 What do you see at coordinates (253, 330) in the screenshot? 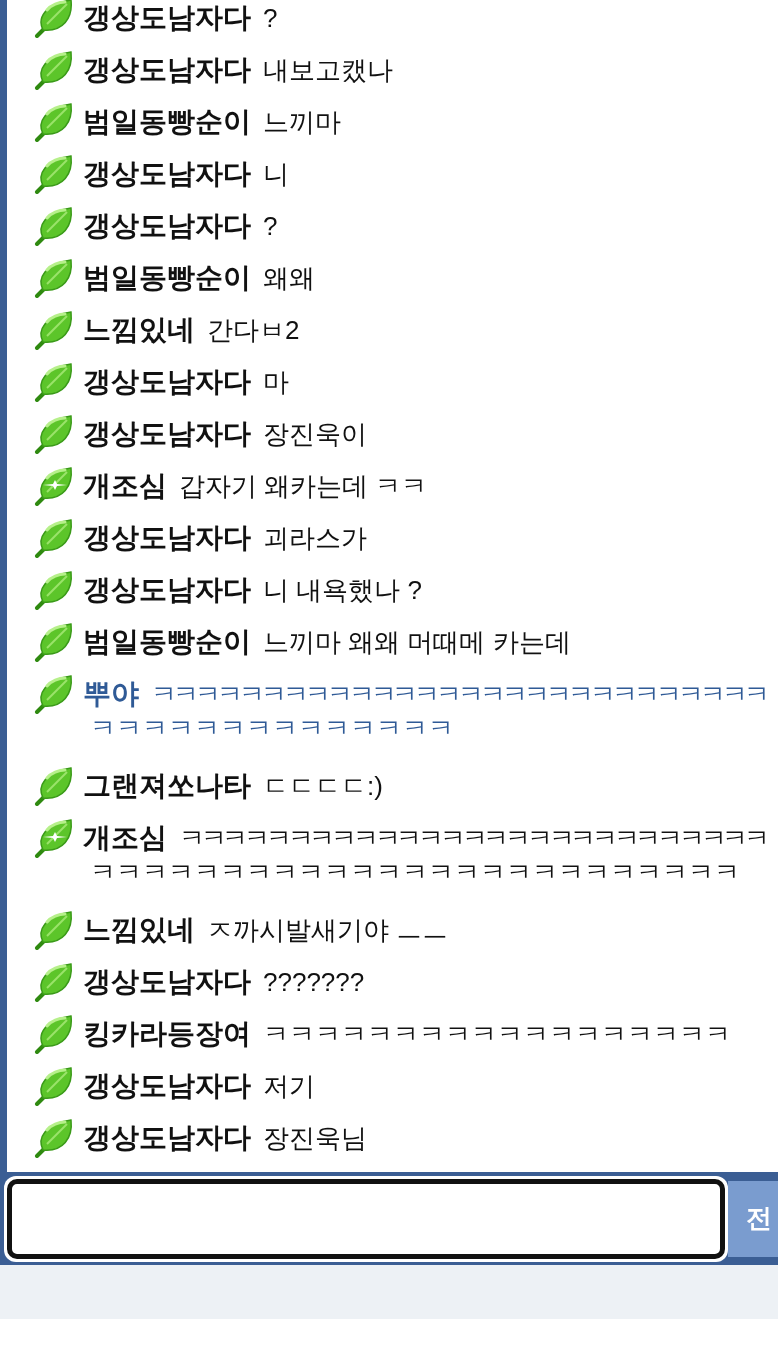
I see `message-text: 간다ㅂ2` at bounding box center [253, 330].